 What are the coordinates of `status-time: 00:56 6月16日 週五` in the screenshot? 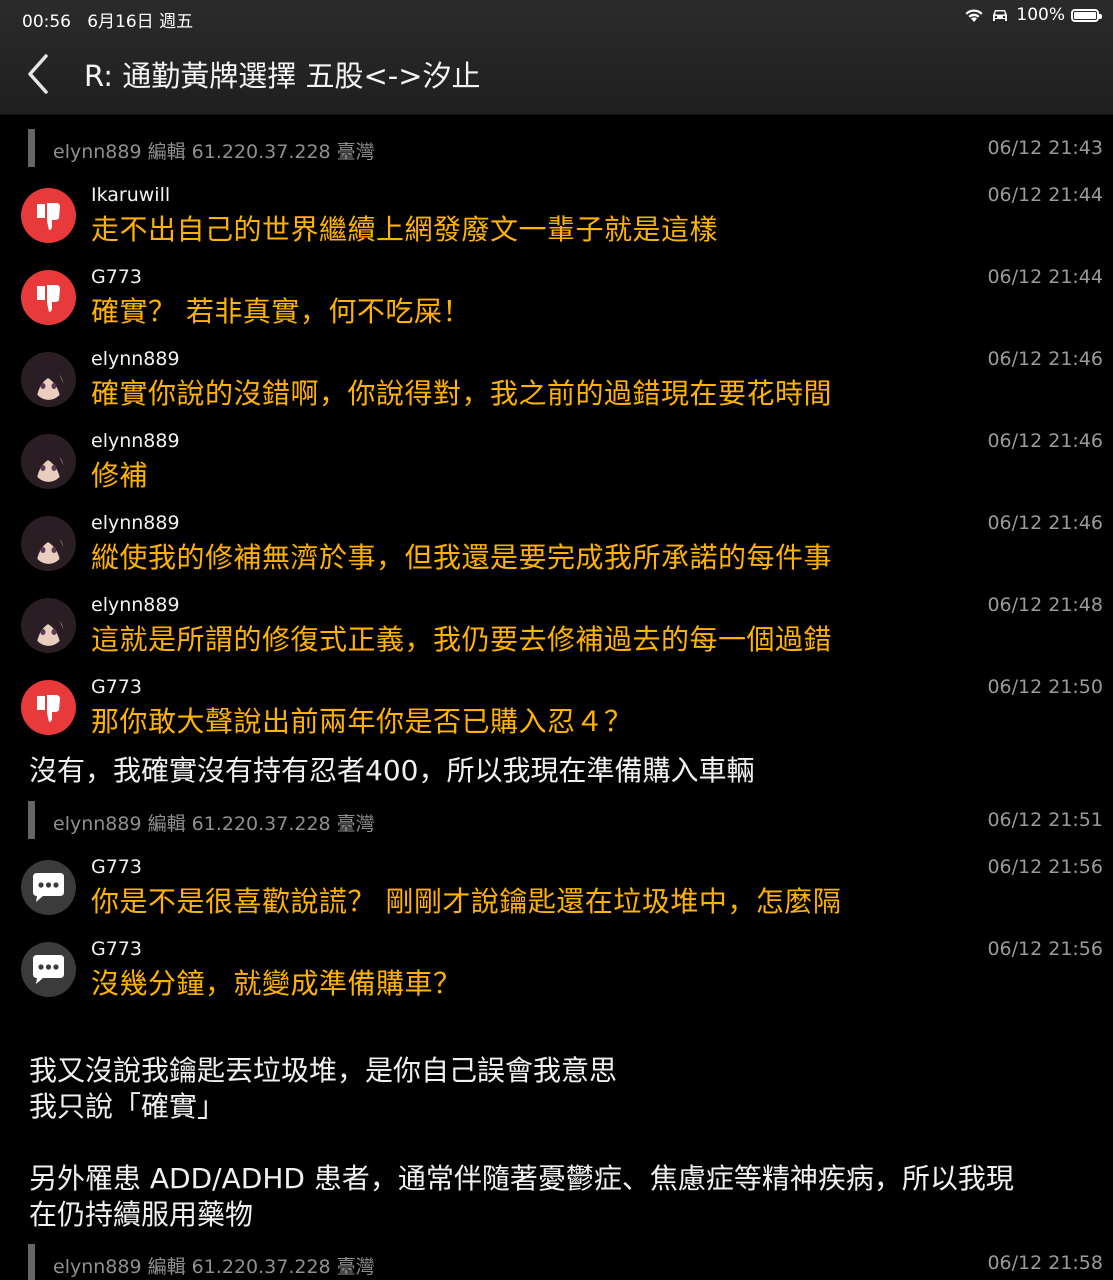 It's located at (107, 19).